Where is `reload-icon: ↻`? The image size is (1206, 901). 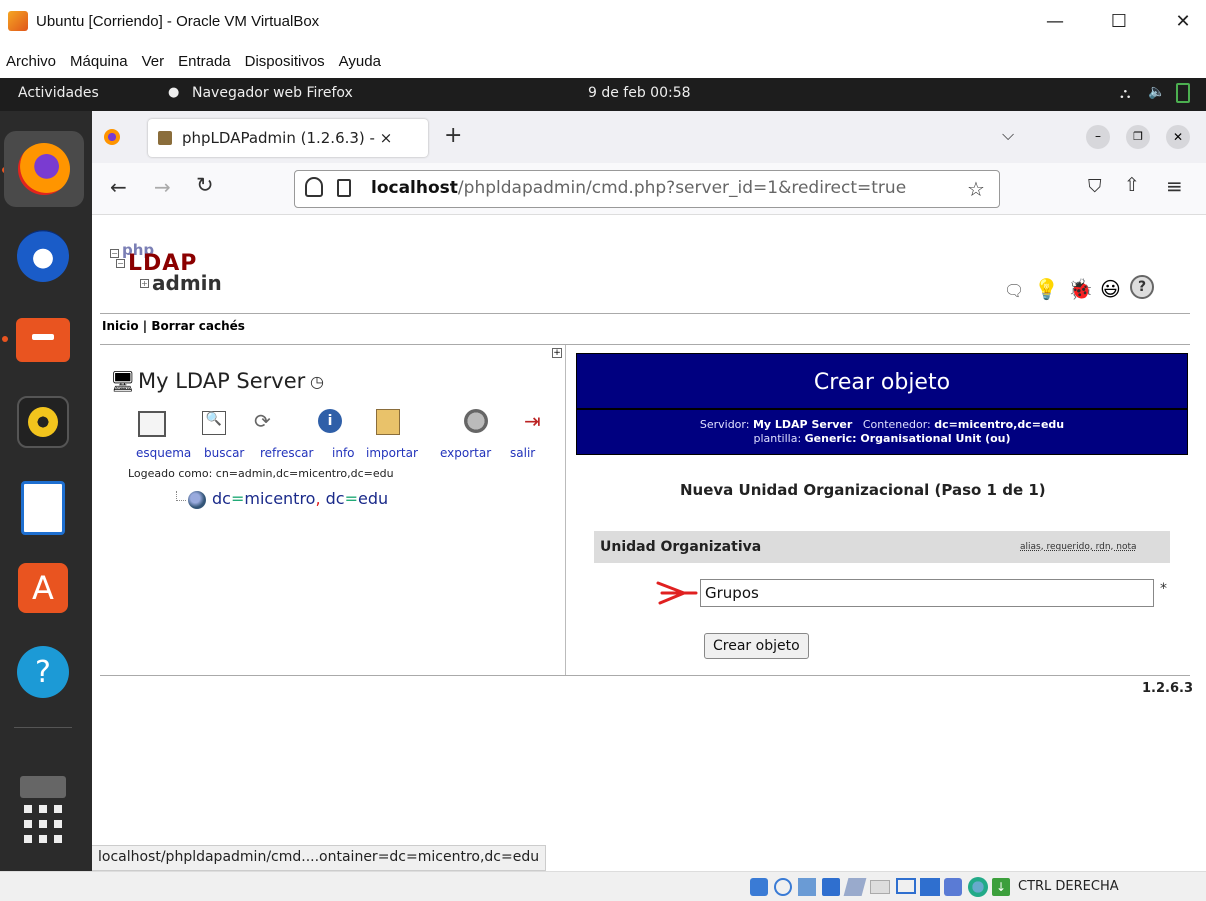
reload-icon: ↻ is located at coordinates (205, 185).